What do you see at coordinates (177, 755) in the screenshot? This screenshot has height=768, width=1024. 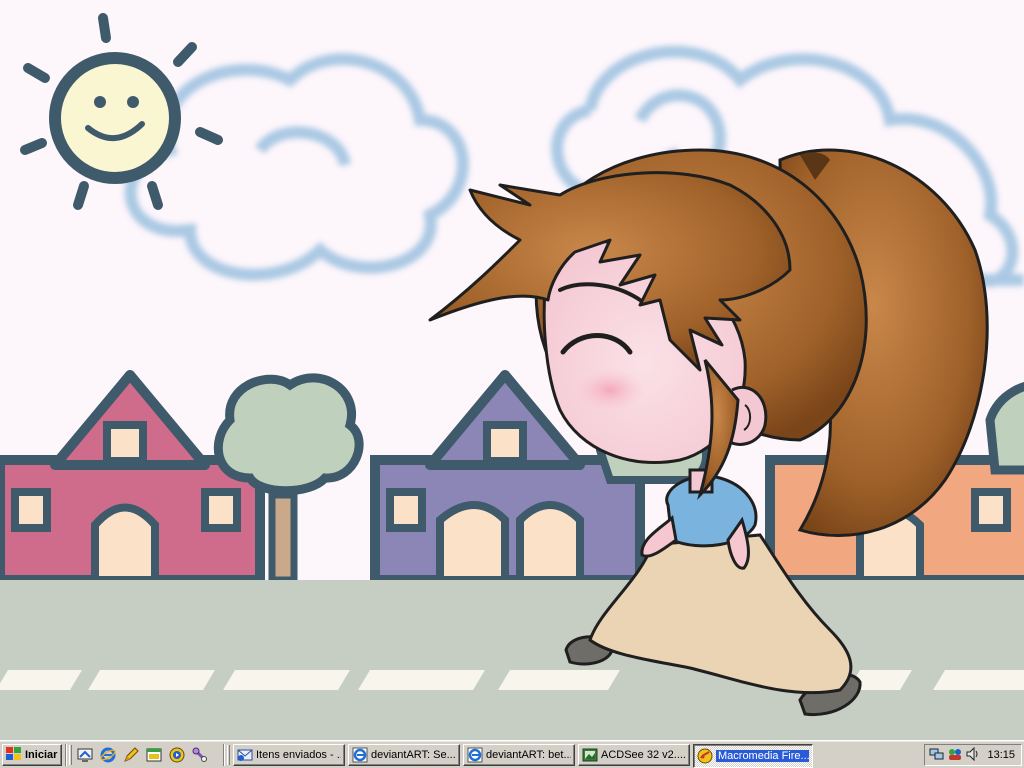 I see `media-player-icon` at bounding box center [177, 755].